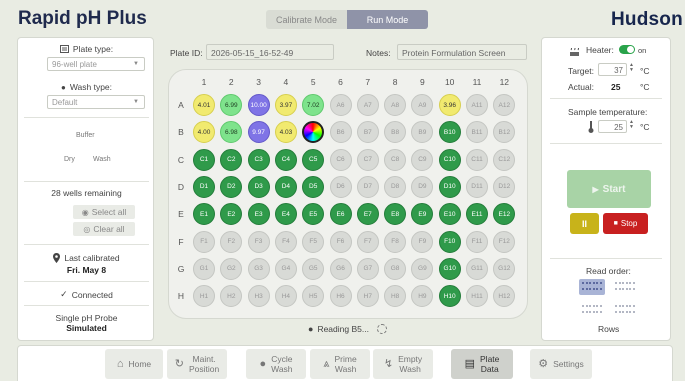  I want to click on run-mode-button: Run Mode, so click(387, 19).